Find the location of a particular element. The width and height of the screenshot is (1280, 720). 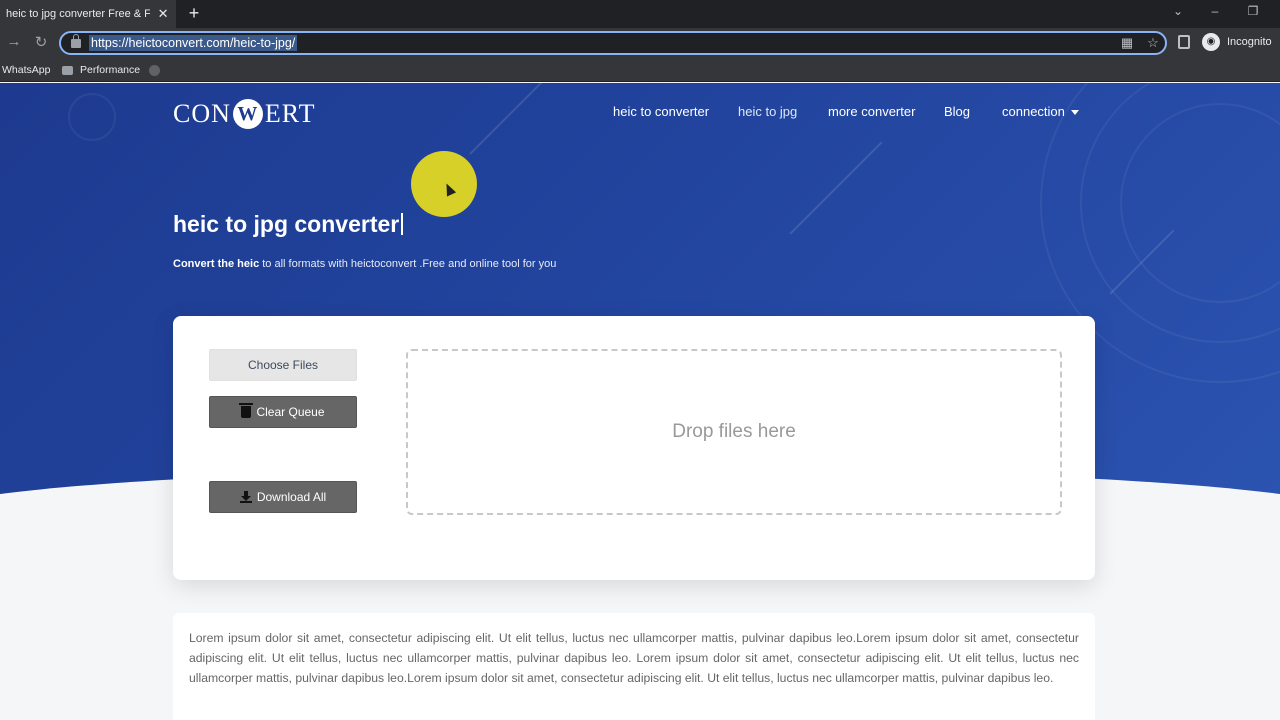

drop-zone: Drop files here is located at coordinates (734, 432).